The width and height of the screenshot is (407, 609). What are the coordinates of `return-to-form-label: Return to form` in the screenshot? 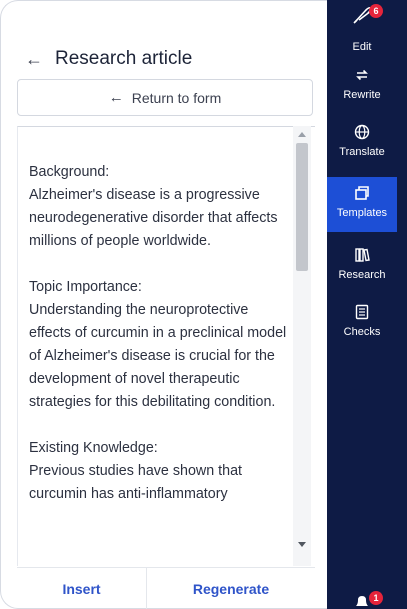 It's located at (176, 97).